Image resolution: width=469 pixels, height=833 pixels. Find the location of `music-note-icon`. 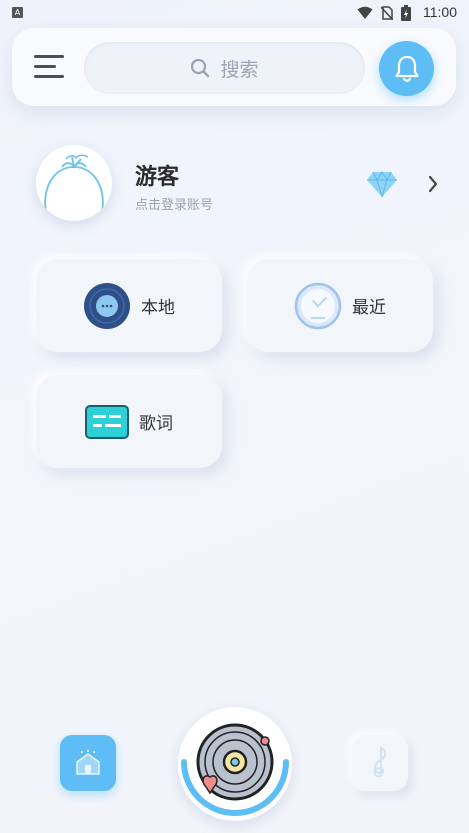

music-note-icon is located at coordinates (380, 762).